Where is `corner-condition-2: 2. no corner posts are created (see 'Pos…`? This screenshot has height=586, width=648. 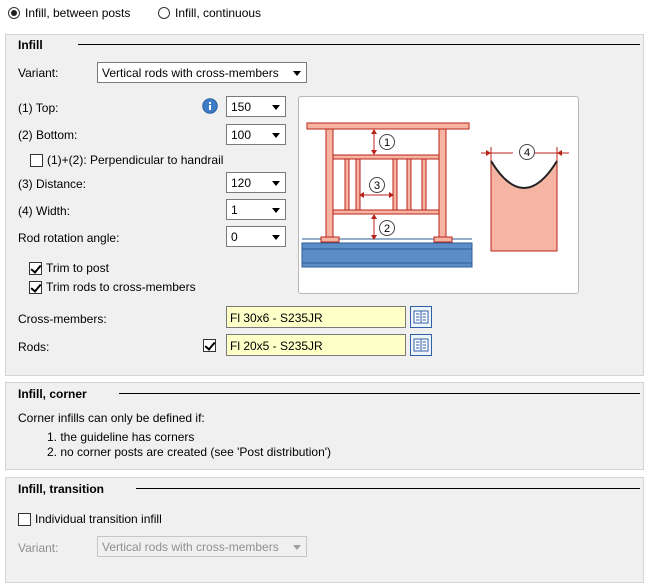 corner-condition-2: 2. no corner posts are created (see 'Pos… is located at coordinates (189, 452).